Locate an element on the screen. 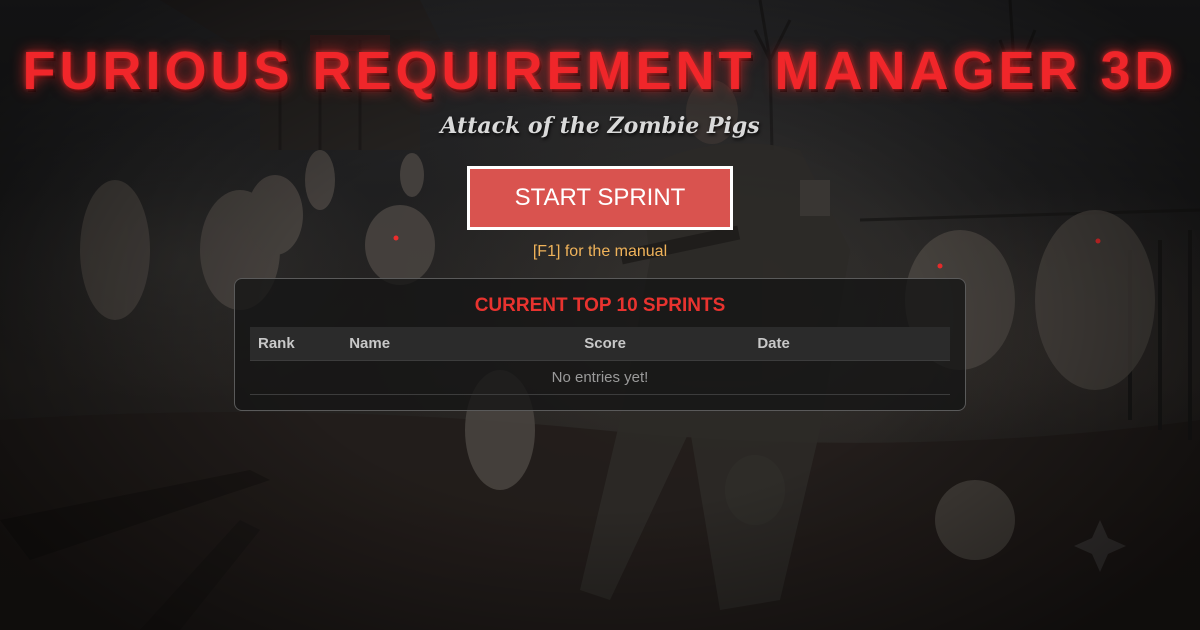 The image size is (1200, 630). column-header-name: Name is located at coordinates (467, 344).